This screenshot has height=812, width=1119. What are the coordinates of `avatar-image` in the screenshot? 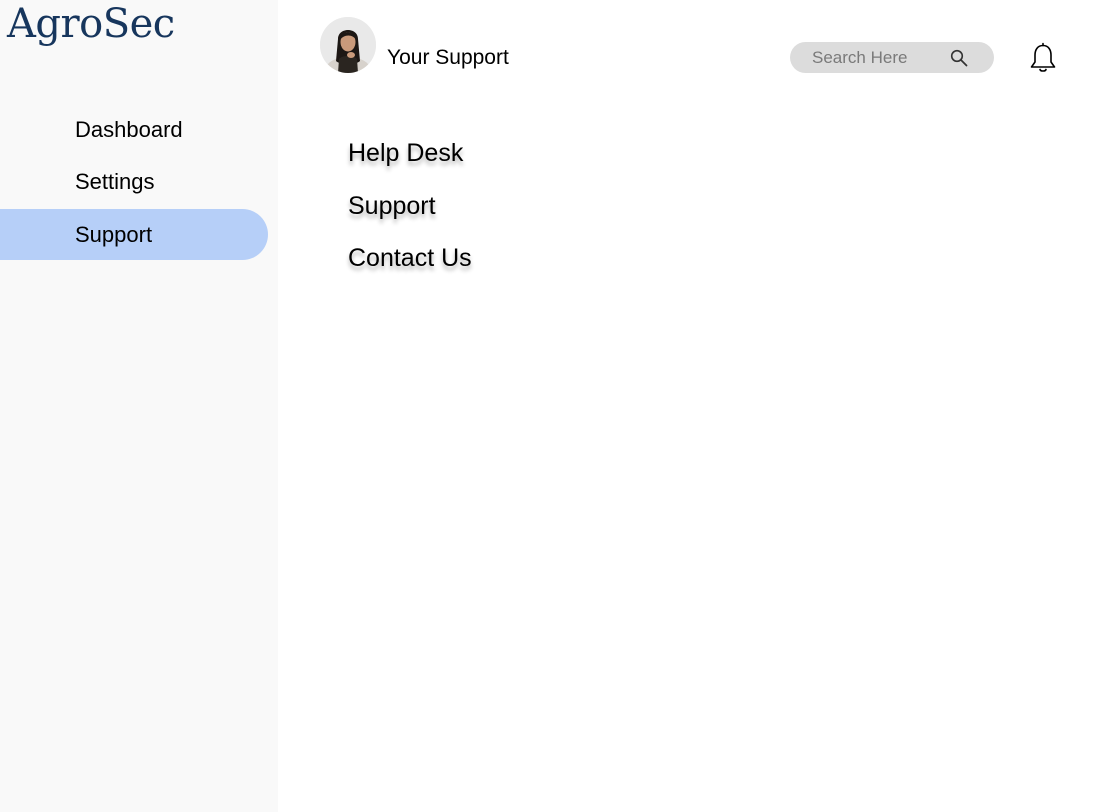 It's located at (348, 45).